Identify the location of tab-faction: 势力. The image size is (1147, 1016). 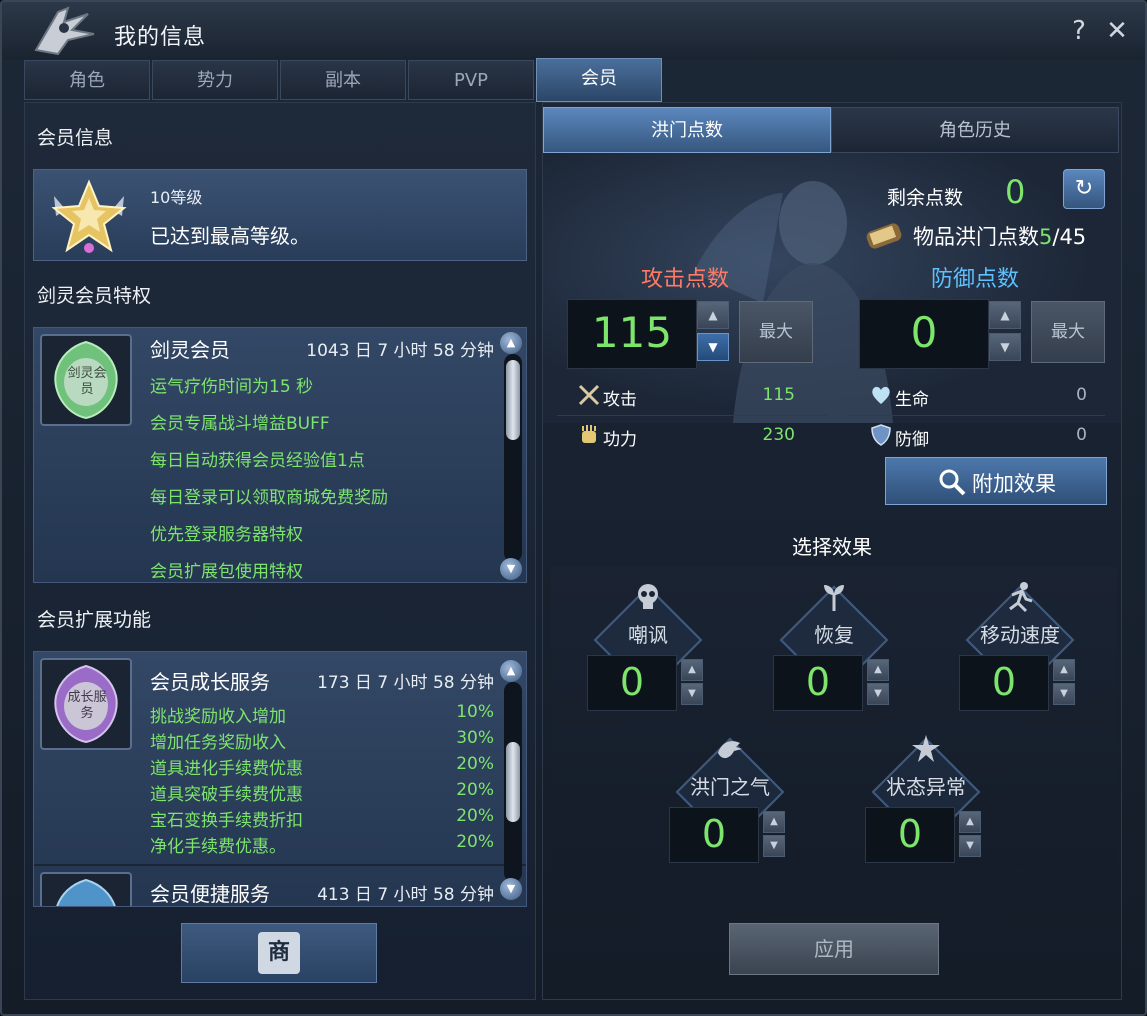
(215, 80).